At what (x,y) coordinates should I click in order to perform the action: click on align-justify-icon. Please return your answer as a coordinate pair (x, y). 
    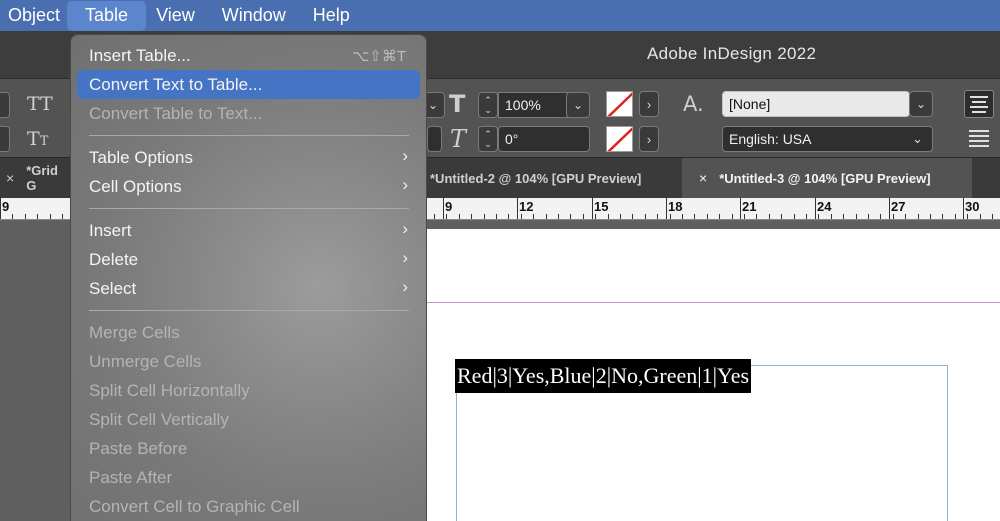
    Looking at the image, I should click on (979, 138).